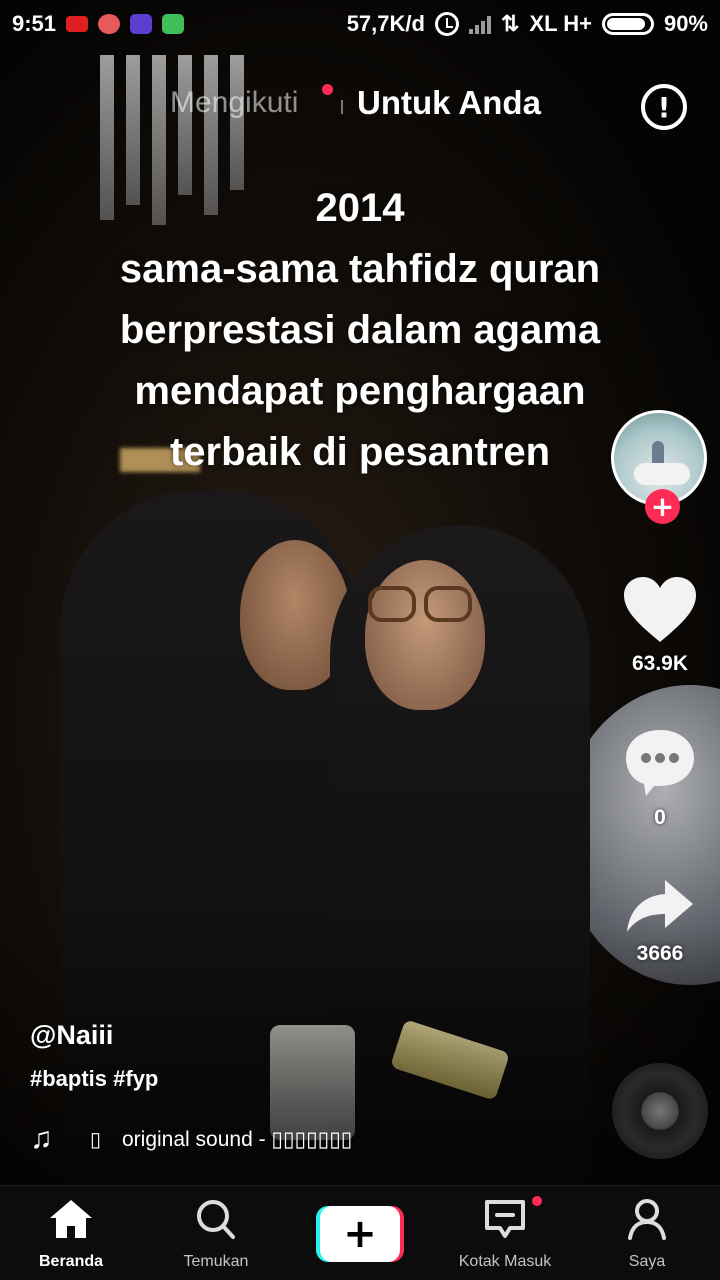 The image size is (720, 1280). I want to click on tab-following: Mengikuti, so click(234, 103).